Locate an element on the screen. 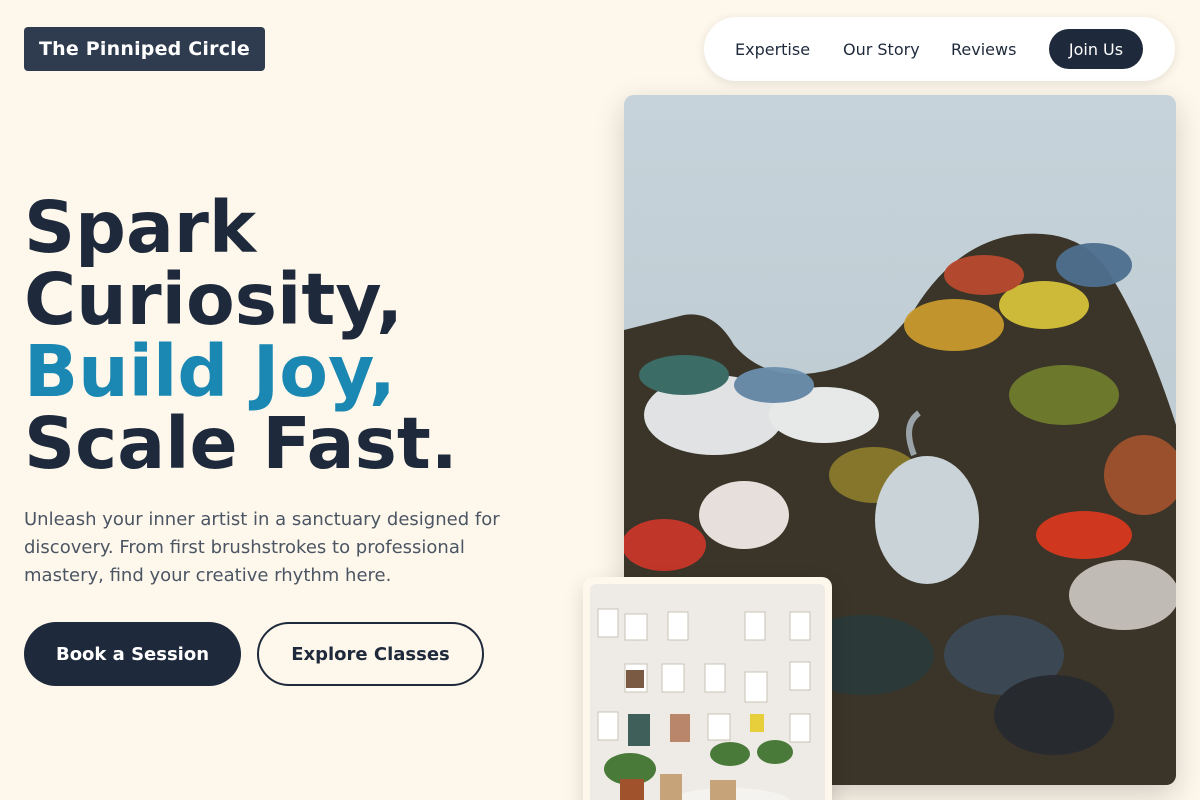  nav-link-expertise: Expertise is located at coordinates (772, 49).